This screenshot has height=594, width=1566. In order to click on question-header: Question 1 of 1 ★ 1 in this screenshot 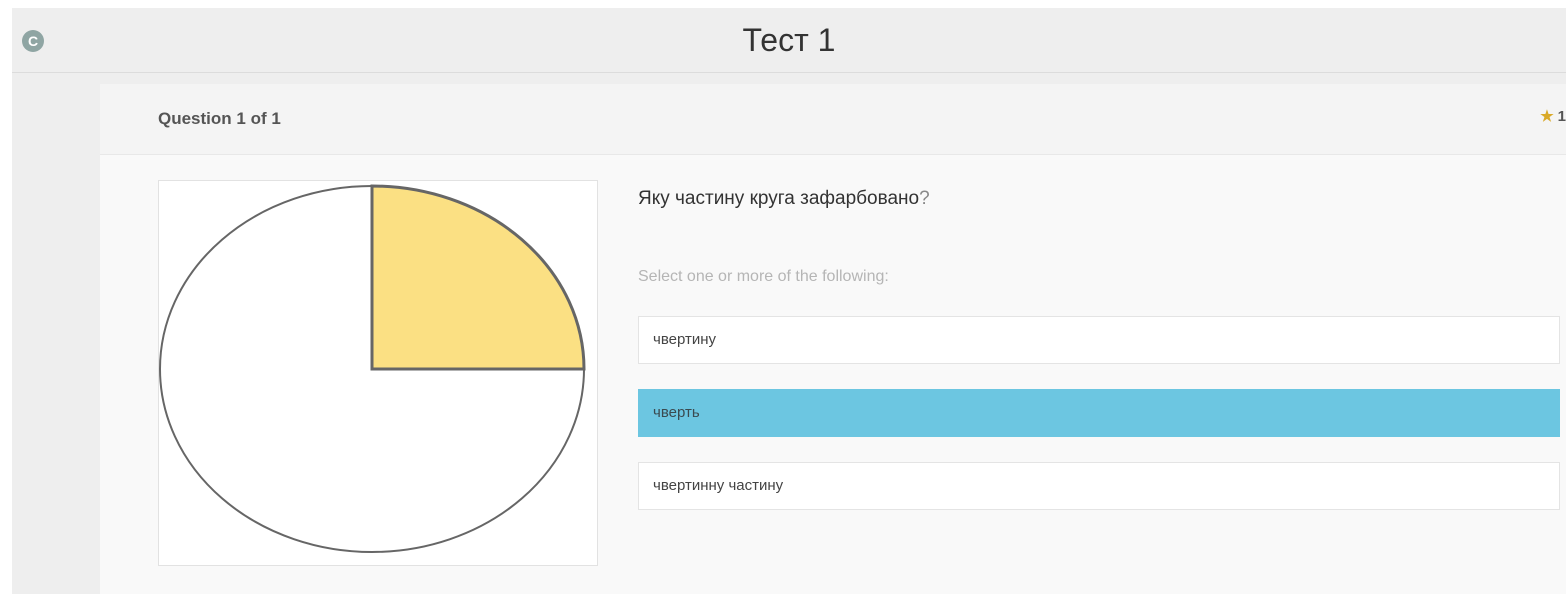, I will do `click(833, 119)`.